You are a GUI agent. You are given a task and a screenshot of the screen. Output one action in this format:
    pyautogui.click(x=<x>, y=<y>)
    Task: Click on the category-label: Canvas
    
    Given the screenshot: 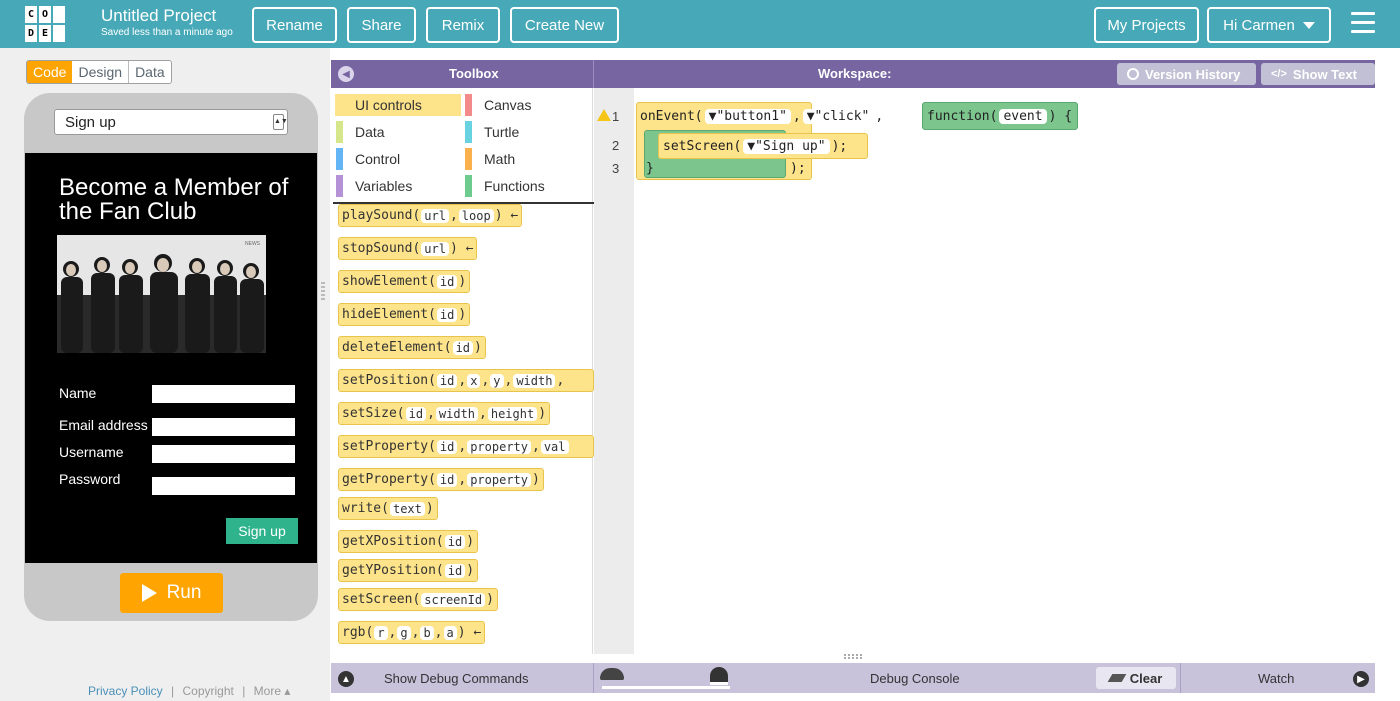 What is the action you would take?
    pyautogui.click(x=508, y=105)
    